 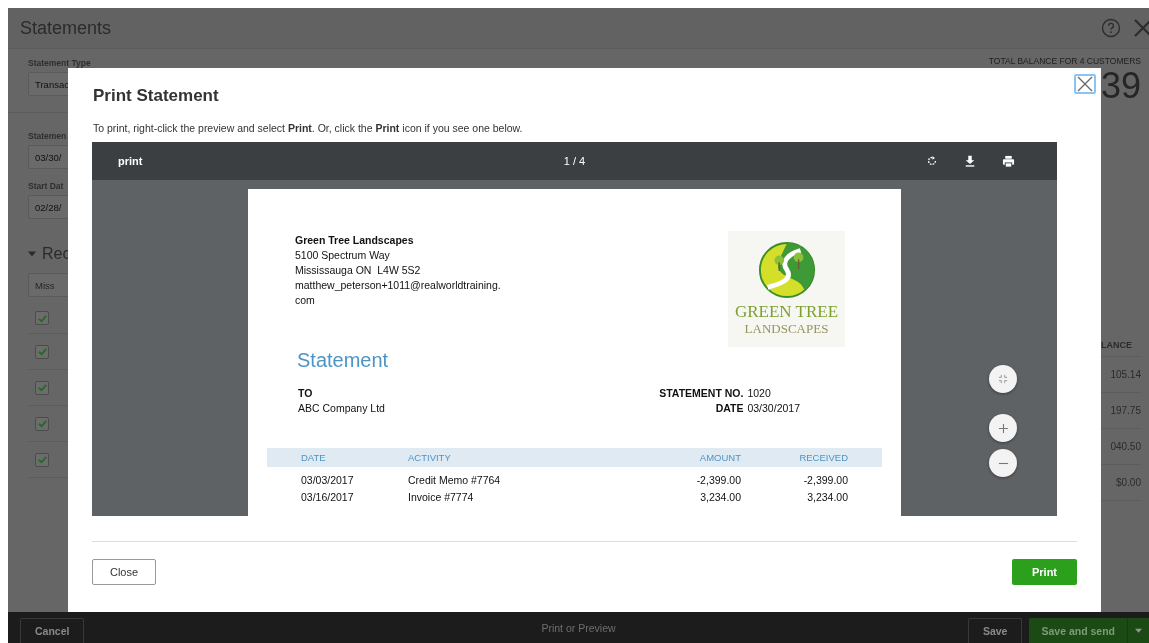 What do you see at coordinates (358, 270) in the screenshot?
I see `address-line: Mississauga ON L4W 5S2` at bounding box center [358, 270].